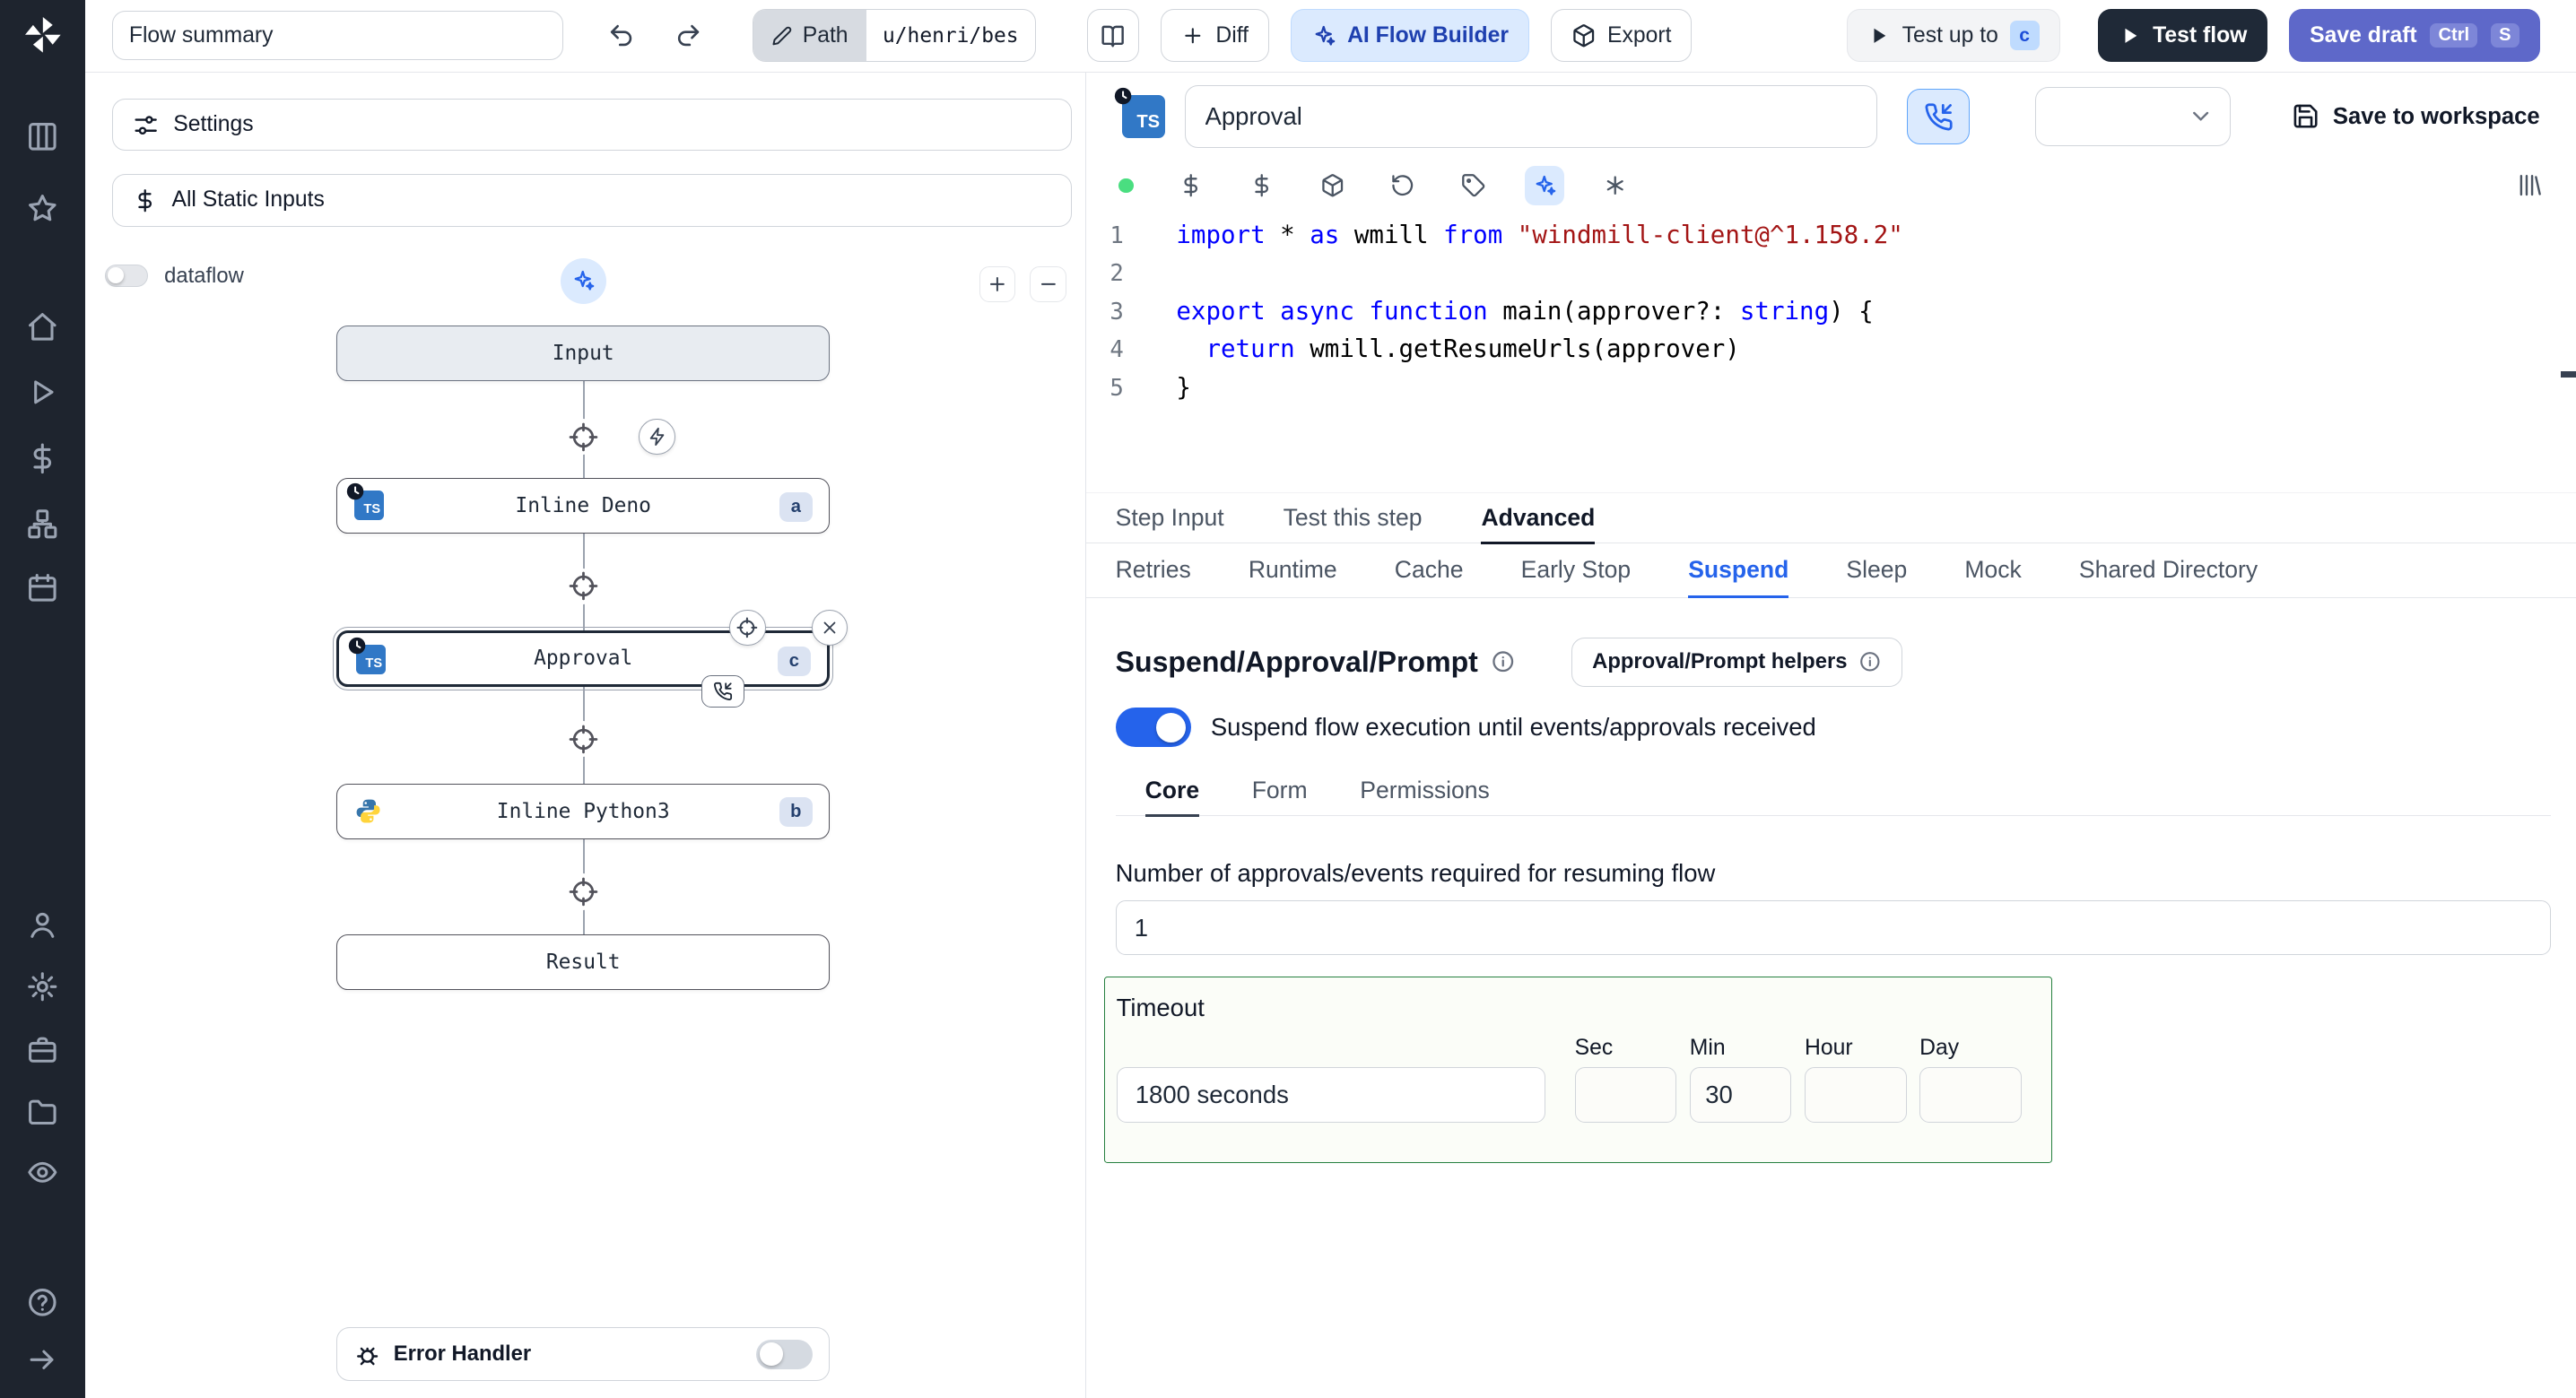  Describe the element at coordinates (583, 353) in the screenshot. I see `node-input: Input` at that location.